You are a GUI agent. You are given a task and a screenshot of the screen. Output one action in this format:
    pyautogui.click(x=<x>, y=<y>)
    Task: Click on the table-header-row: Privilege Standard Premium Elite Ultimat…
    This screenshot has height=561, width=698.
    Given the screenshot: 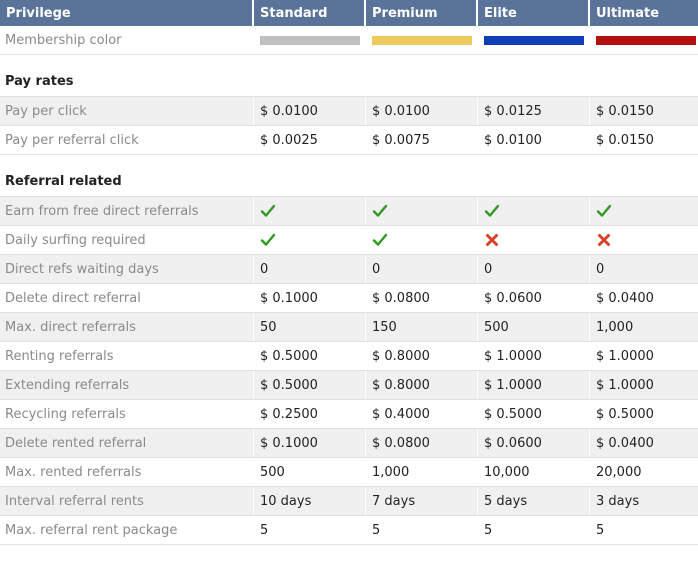 What is the action you would take?
    pyautogui.click(x=349, y=13)
    